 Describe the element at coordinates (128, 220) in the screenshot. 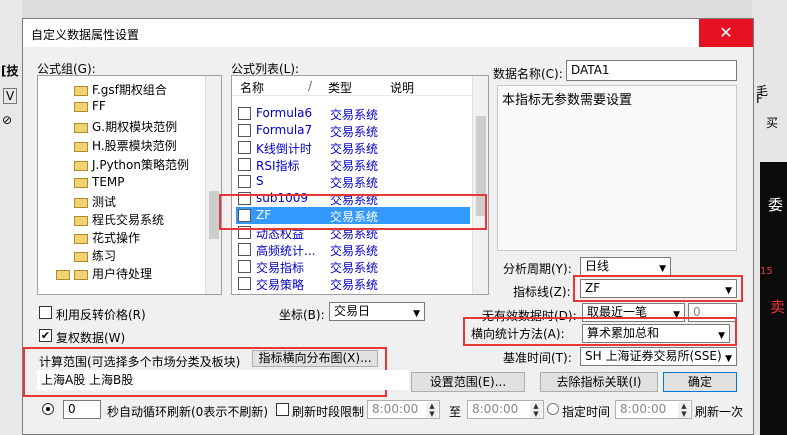

I see `tree-item-label: 程氏交易系统` at that location.